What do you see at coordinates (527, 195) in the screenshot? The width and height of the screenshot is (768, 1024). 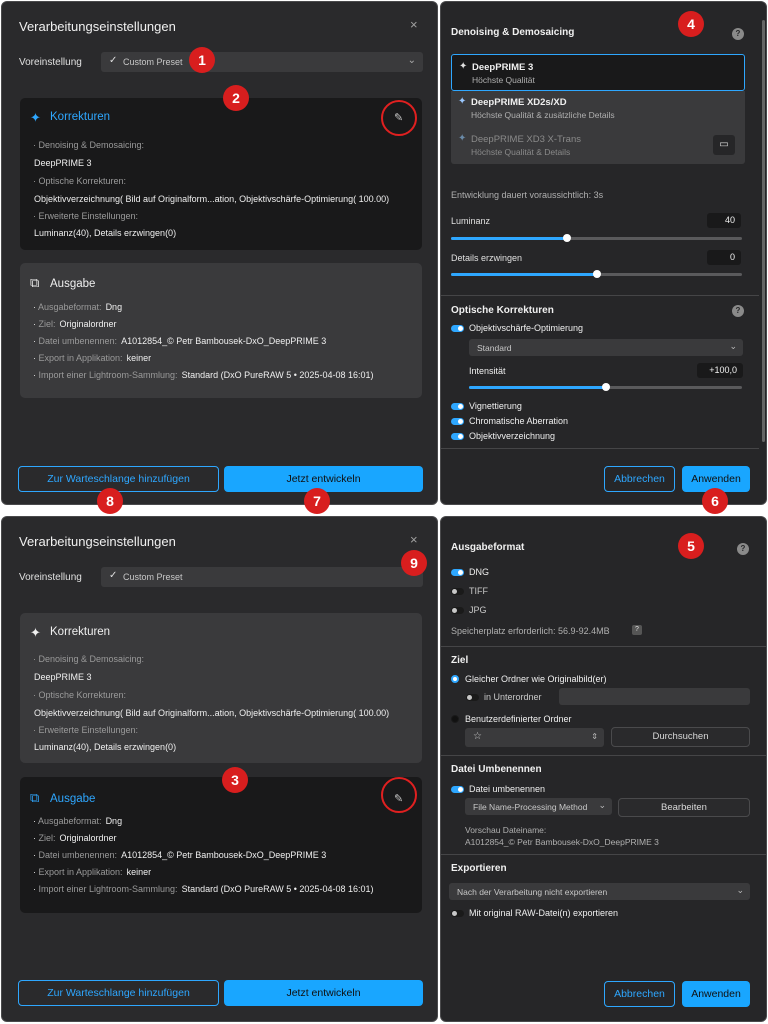 I see `estimate-text: Entwicklung dauert voraussichtlich: 3s` at bounding box center [527, 195].